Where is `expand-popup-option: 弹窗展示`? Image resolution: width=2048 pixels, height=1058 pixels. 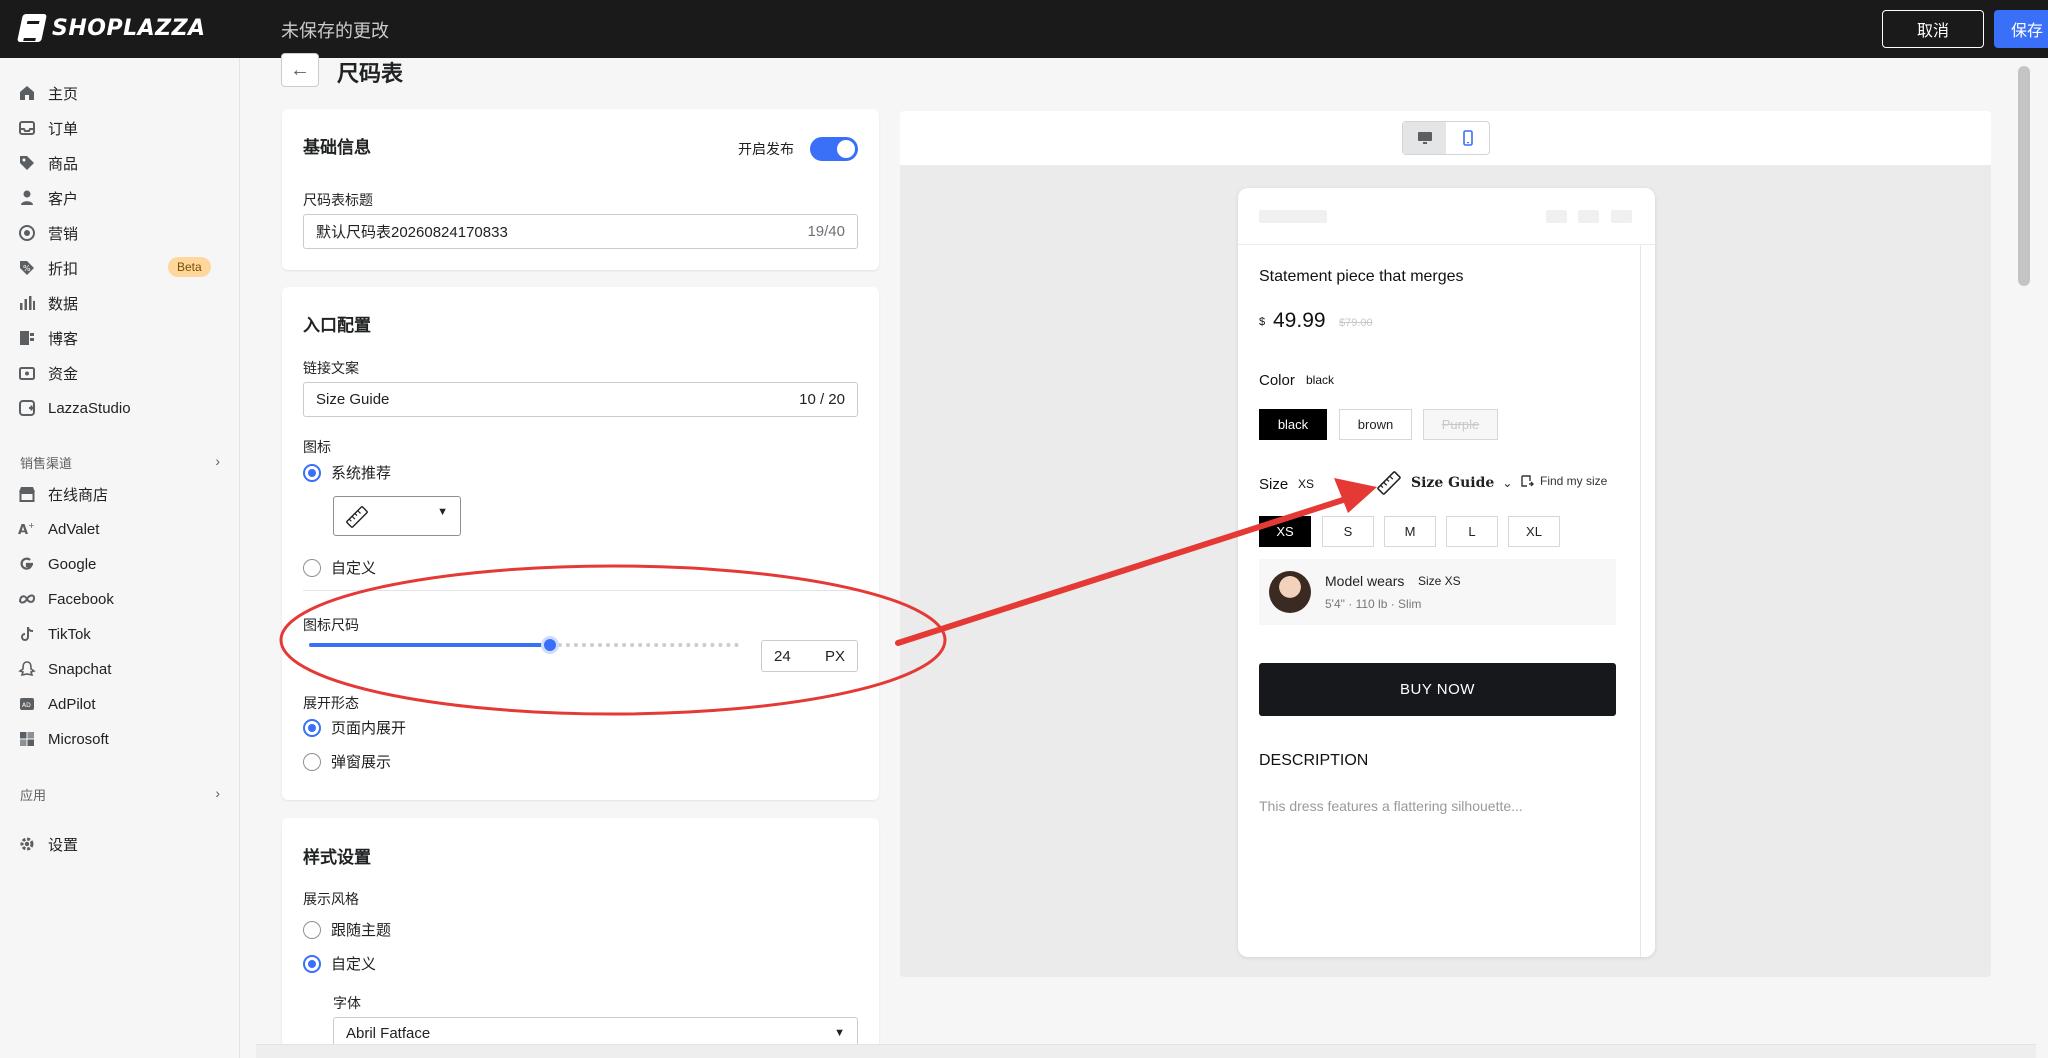 expand-popup-option: 弹窗展示 is located at coordinates (347, 761).